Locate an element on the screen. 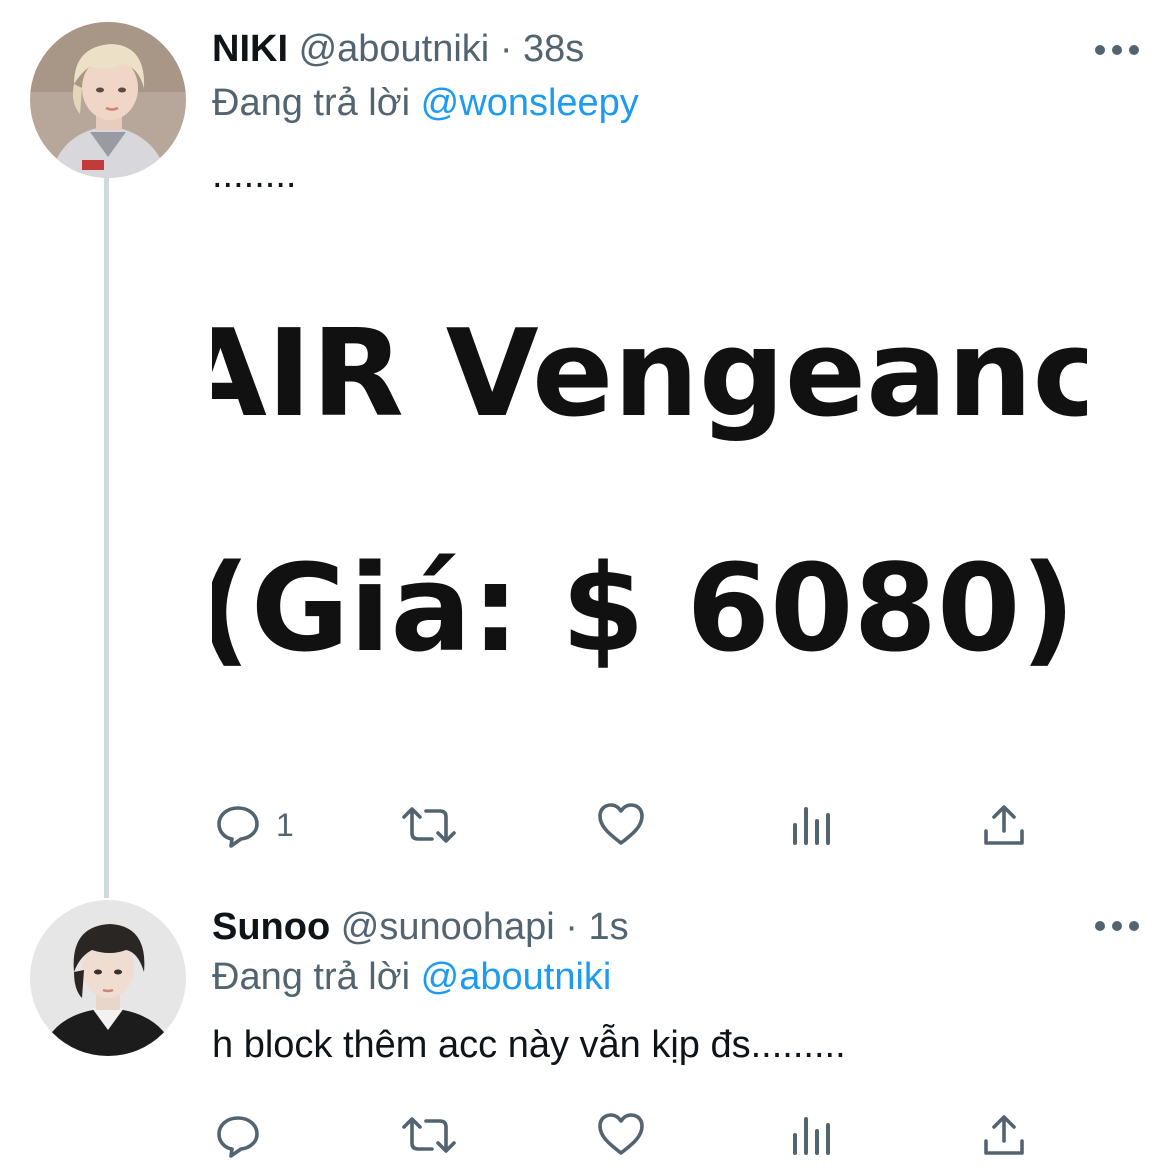 The image size is (1170, 1174). user-handle: @sunoohapi is located at coordinates (448, 927).